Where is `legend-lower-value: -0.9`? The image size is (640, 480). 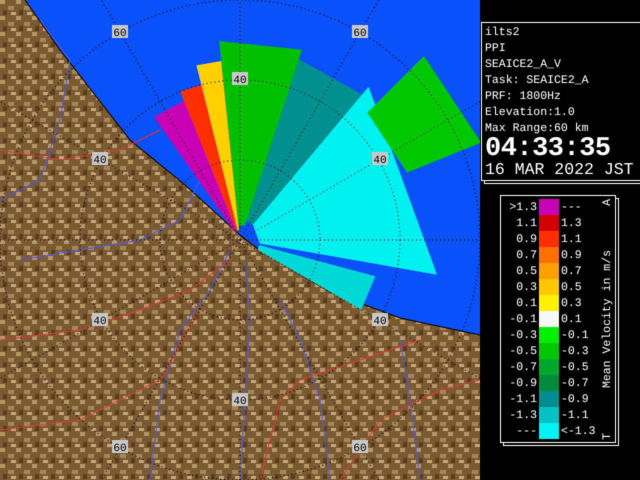
legend-lower-value: -0.9 is located at coordinates (523, 383).